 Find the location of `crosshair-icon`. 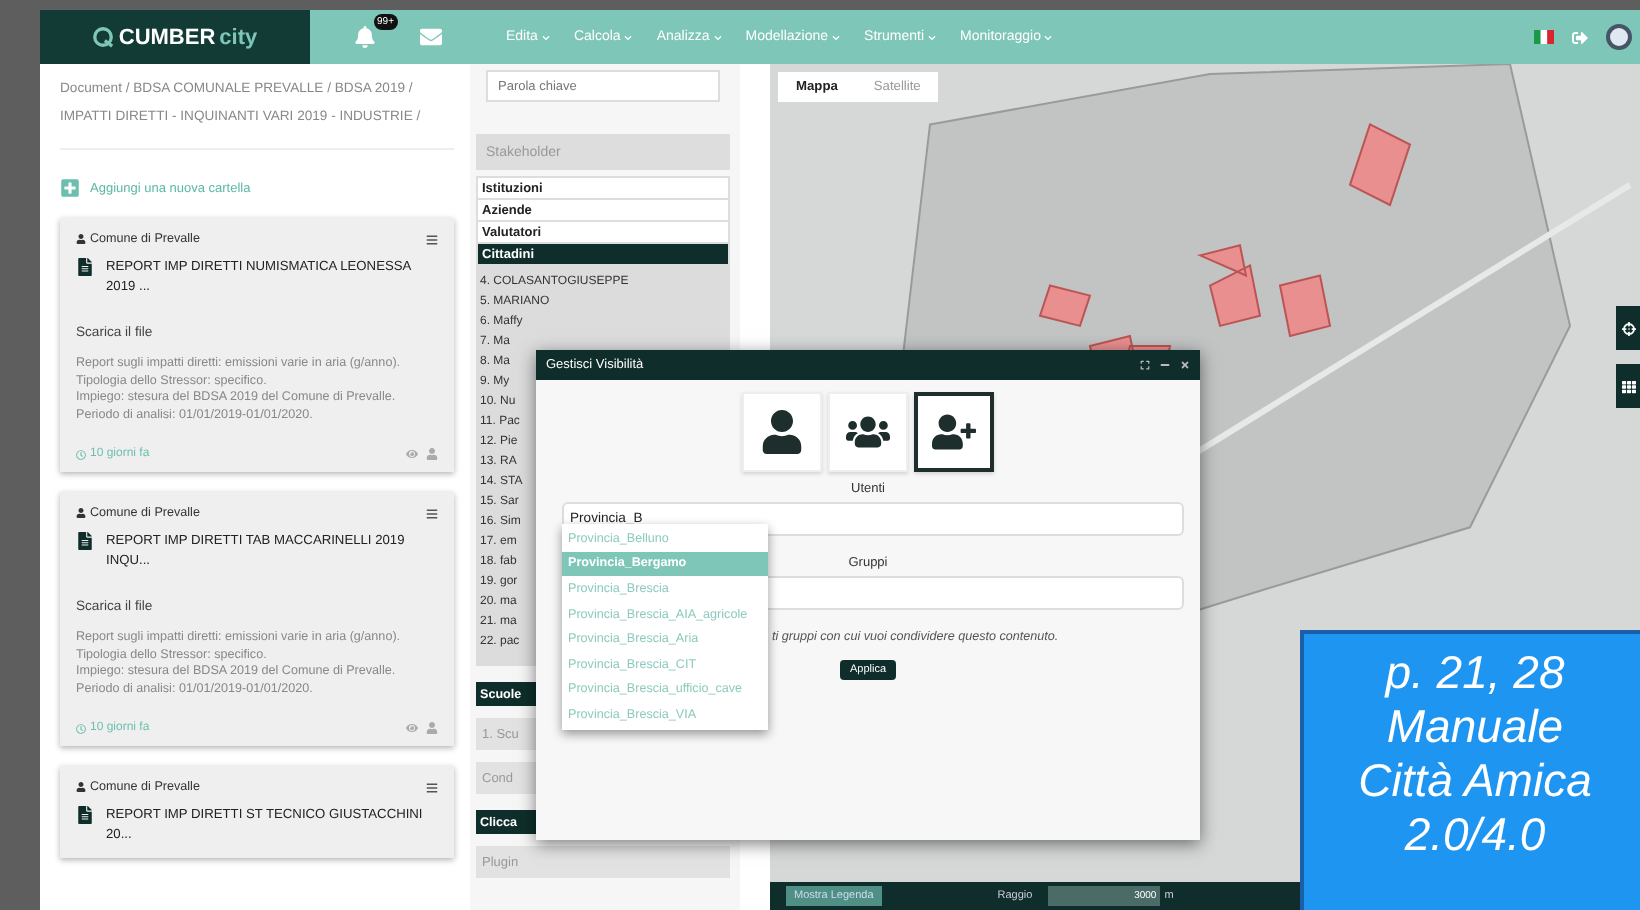

crosshair-icon is located at coordinates (1628, 328).